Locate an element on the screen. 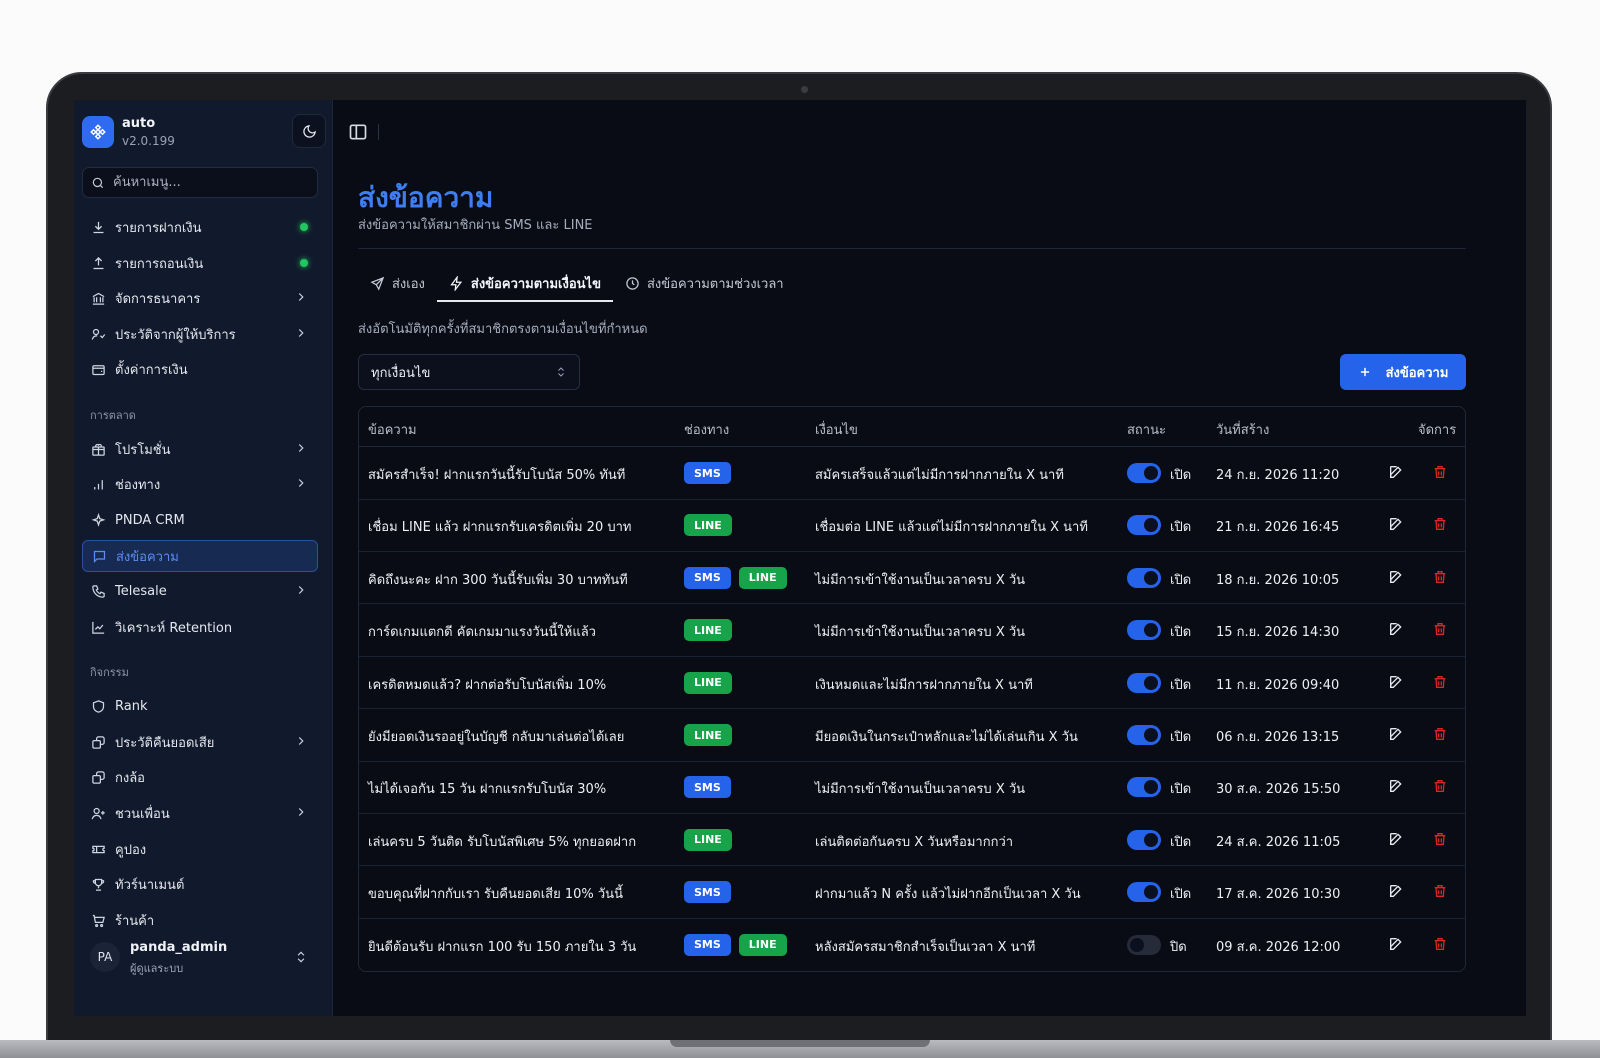 This screenshot has width=1600, height=1058. tab-send-conditional: ส่งข้อความตามเงื่อนไข is located at coordinates (524, 284).